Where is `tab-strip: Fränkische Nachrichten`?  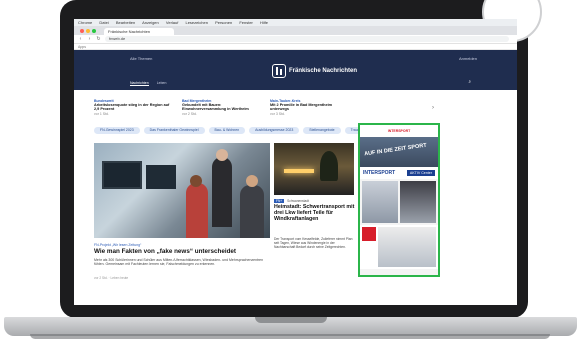 tab-strip: Fränkische Nachrichten is located at coordinates (295, 30).